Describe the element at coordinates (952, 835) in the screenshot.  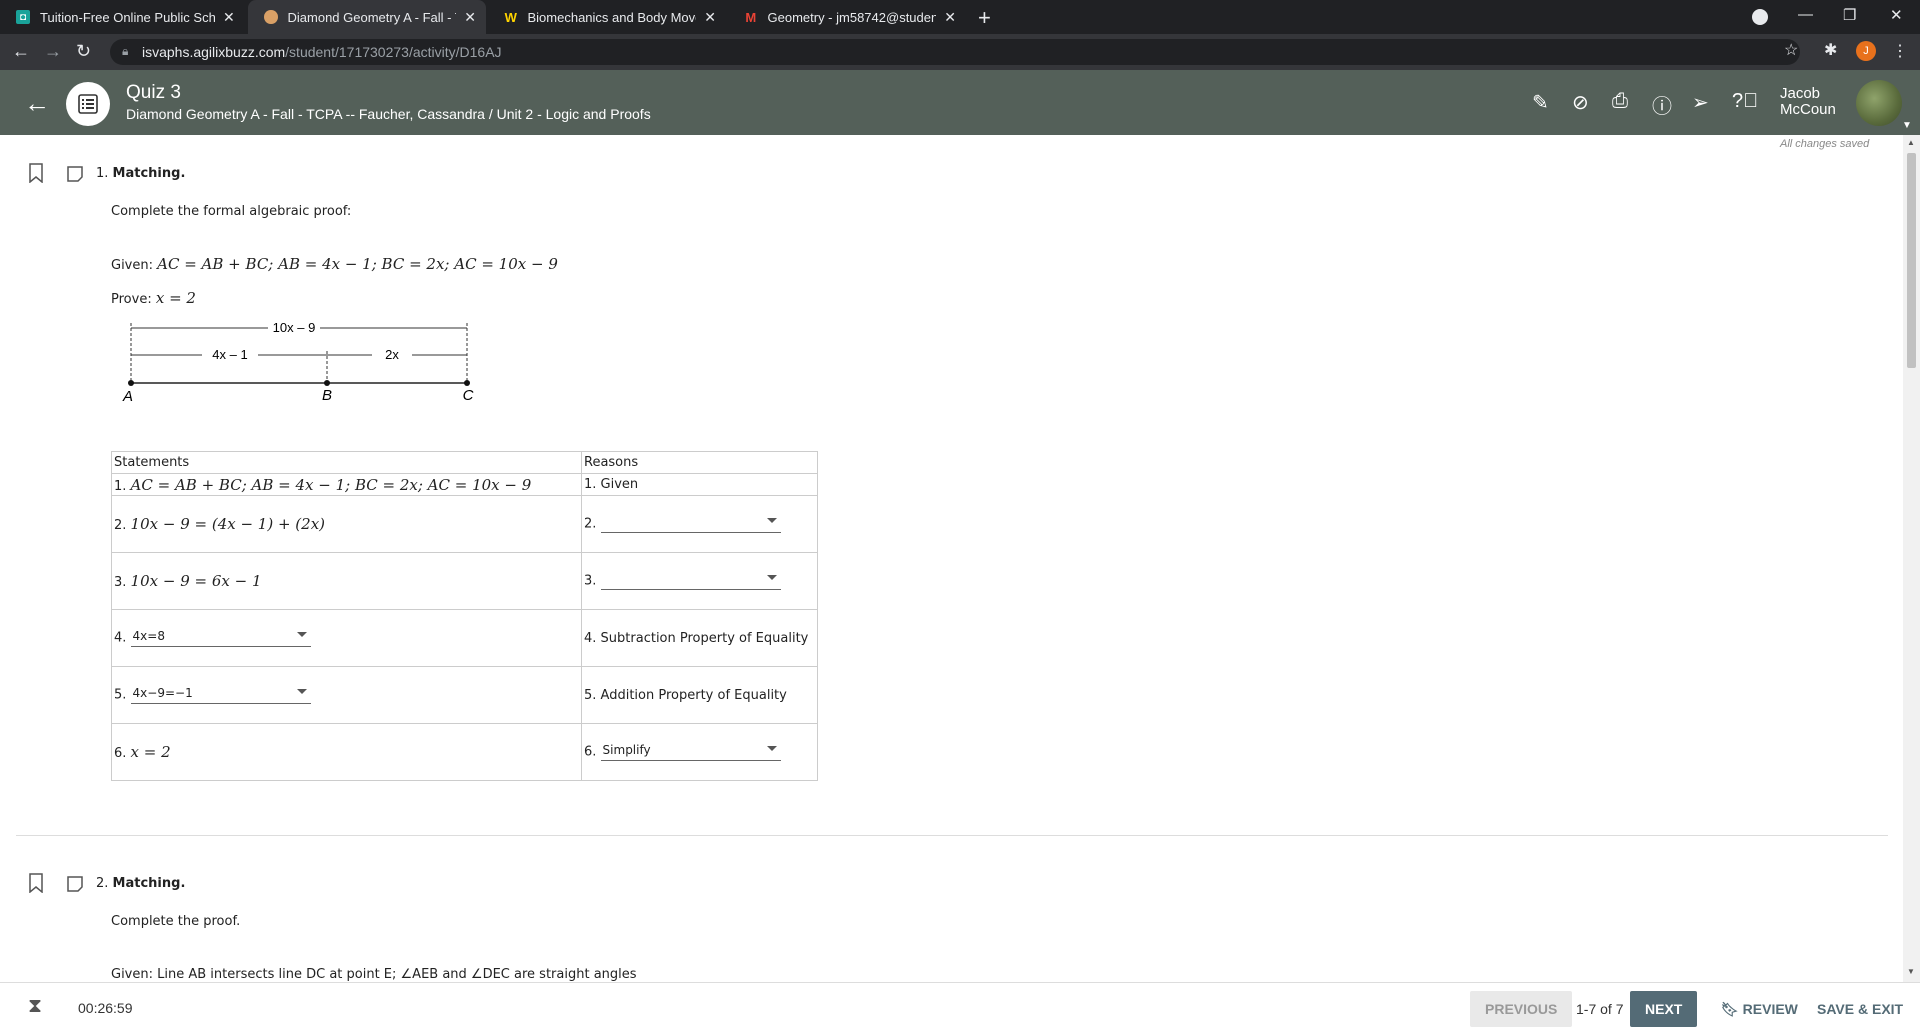
I see `question-divider` at that location.